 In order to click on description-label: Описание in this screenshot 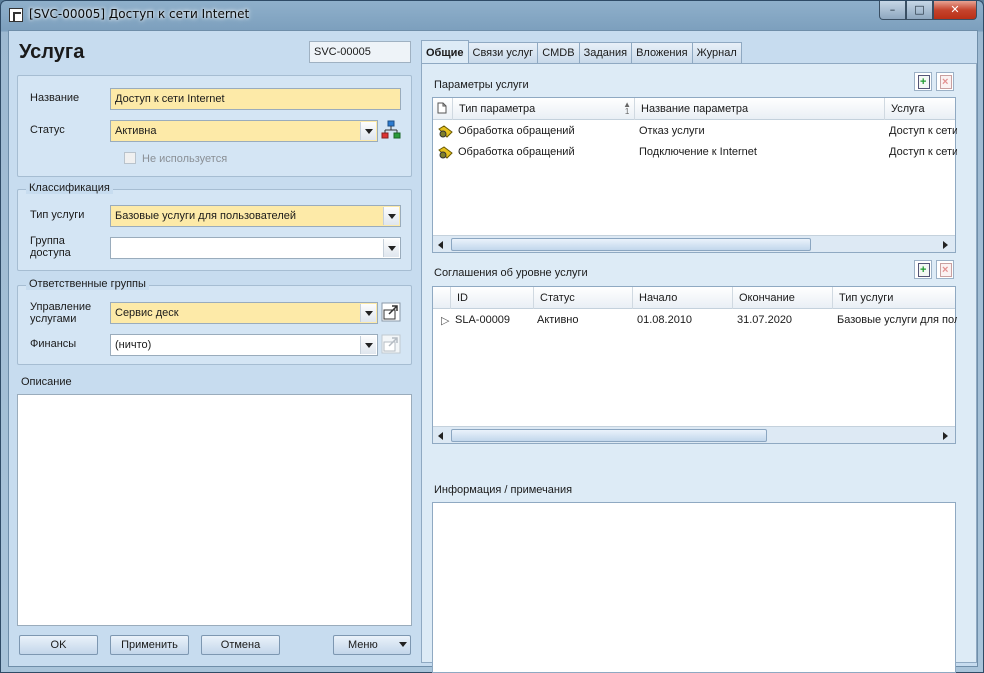, I will do `click(46, 382)`.